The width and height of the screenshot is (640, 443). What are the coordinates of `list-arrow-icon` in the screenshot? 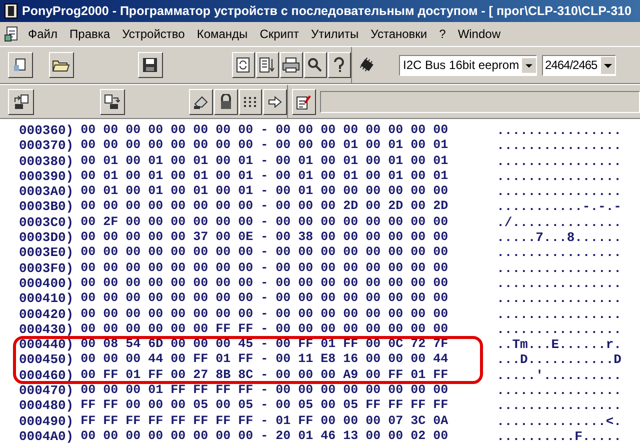 It's located at (267, 65).